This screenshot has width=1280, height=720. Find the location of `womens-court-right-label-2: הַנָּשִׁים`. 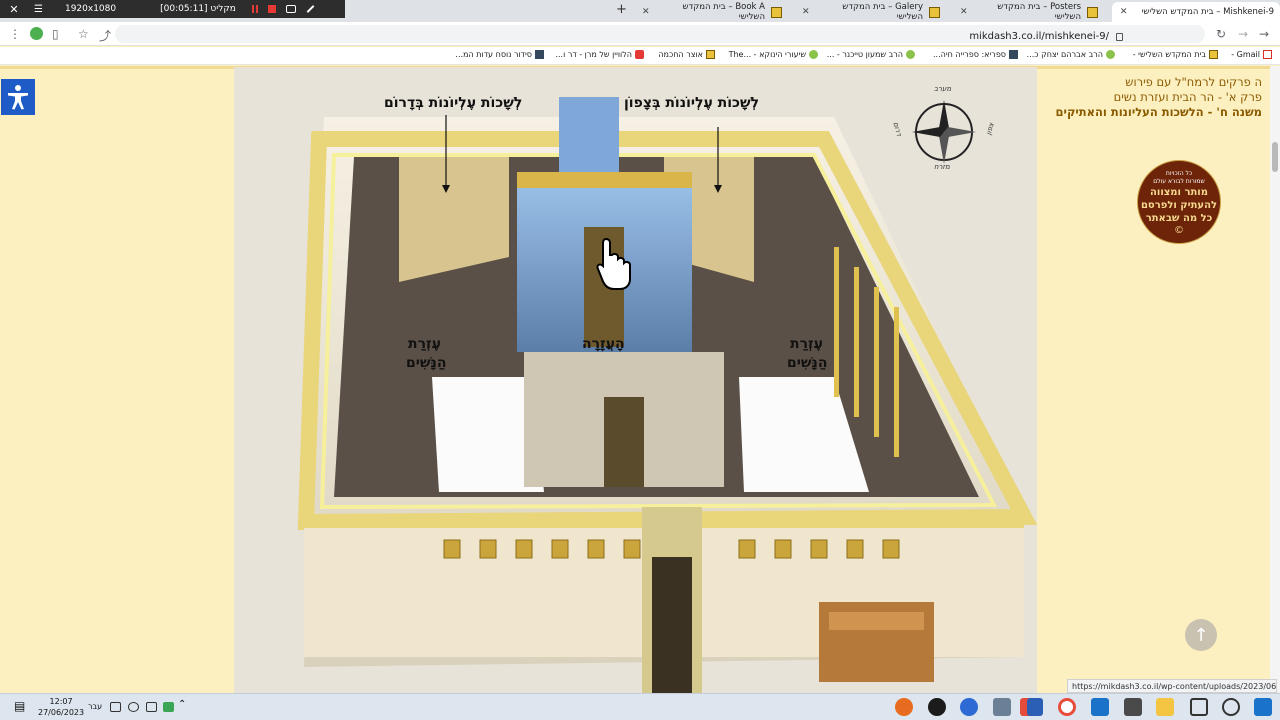

womens-court-right-label-2: הַנָּשִׁים is located at coordinates (807, 363).